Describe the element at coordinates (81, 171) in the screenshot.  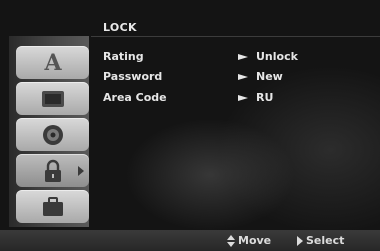
I see `selected-arrow-icon` at that location.